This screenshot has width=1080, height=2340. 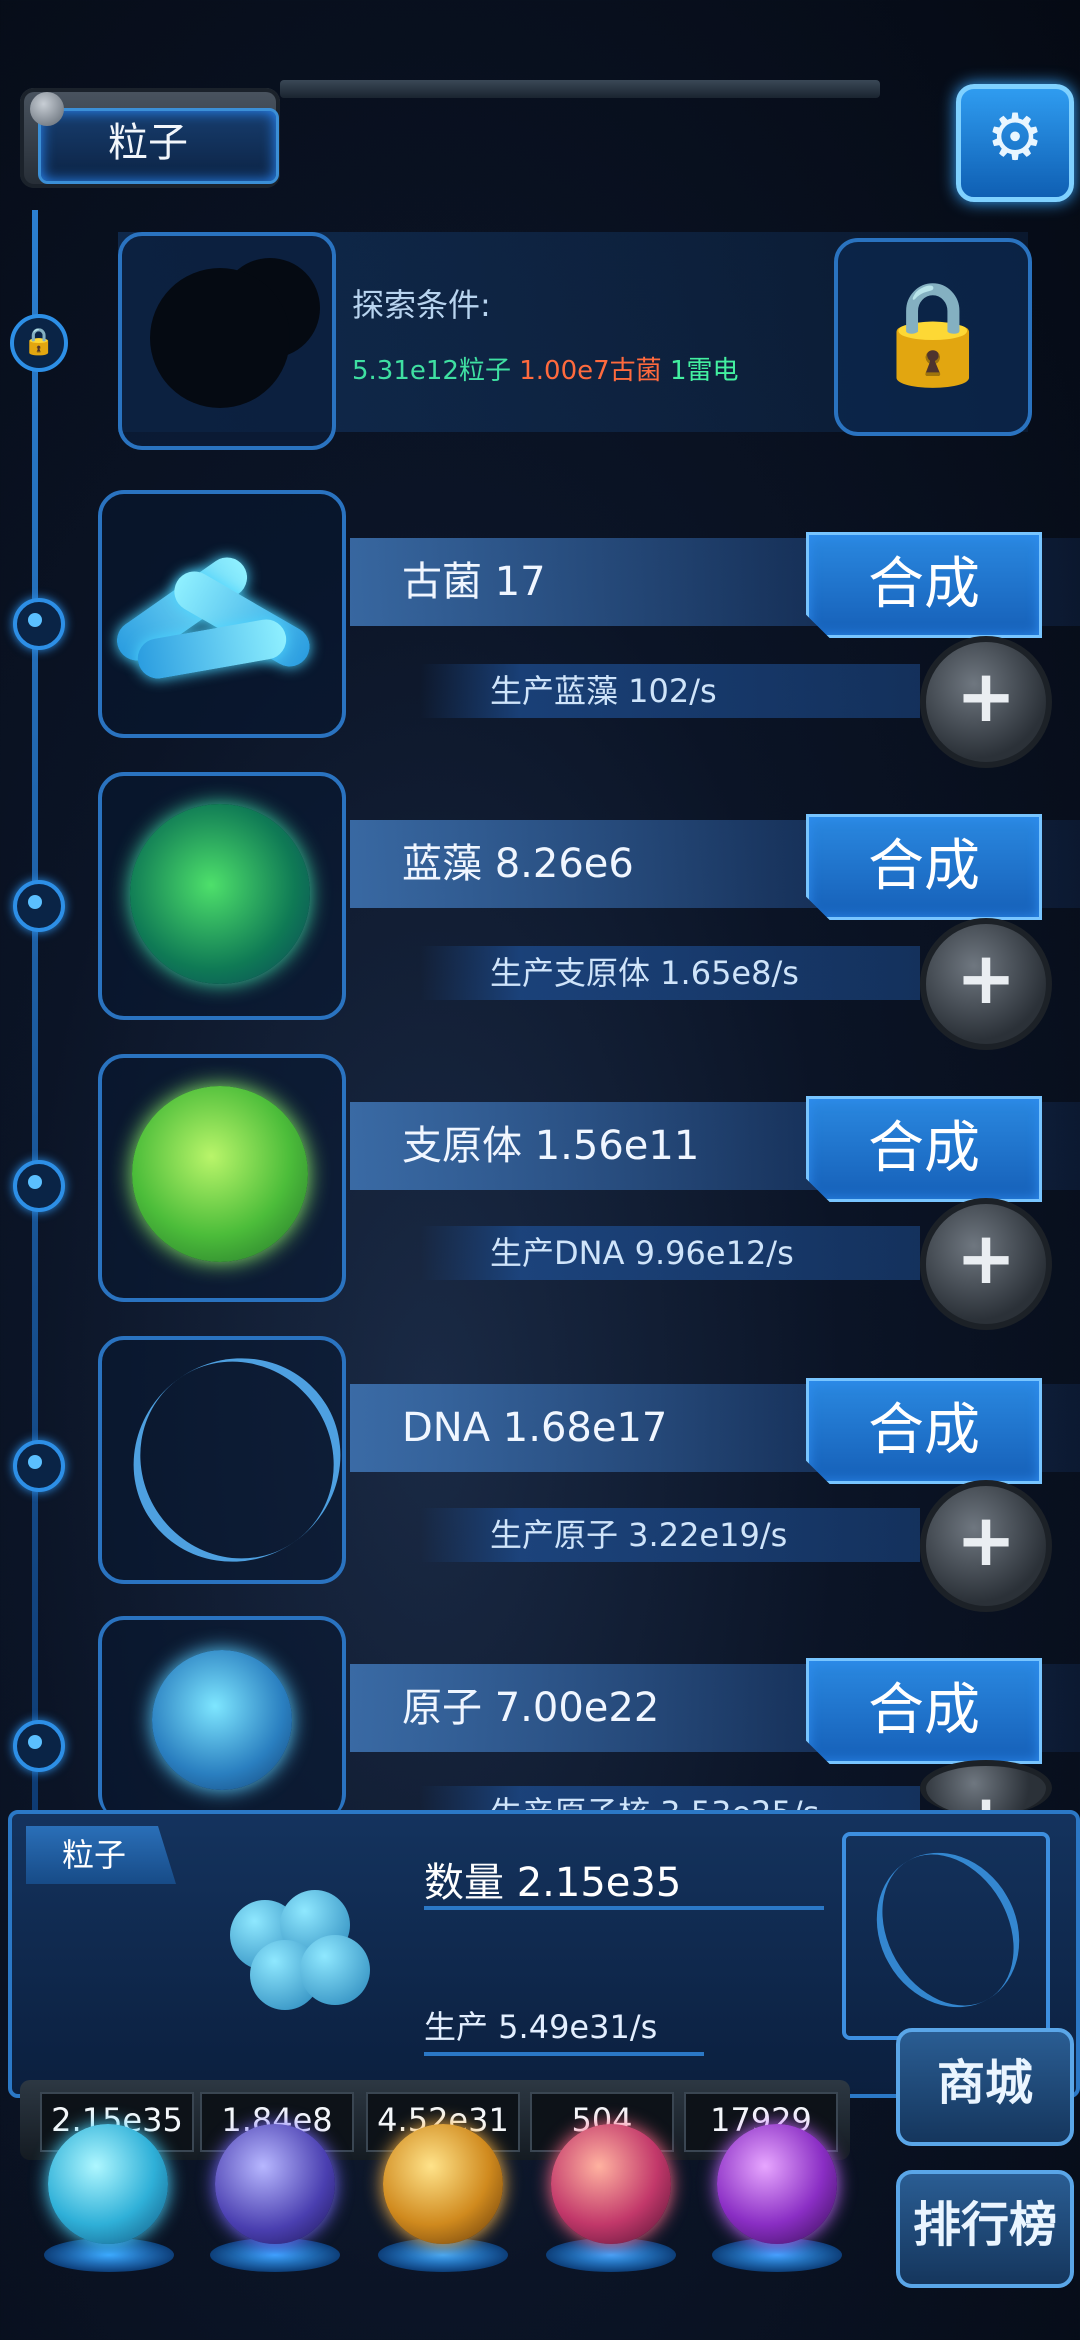 I want to click on energy-orb-button, so click(x=443, y=2184).